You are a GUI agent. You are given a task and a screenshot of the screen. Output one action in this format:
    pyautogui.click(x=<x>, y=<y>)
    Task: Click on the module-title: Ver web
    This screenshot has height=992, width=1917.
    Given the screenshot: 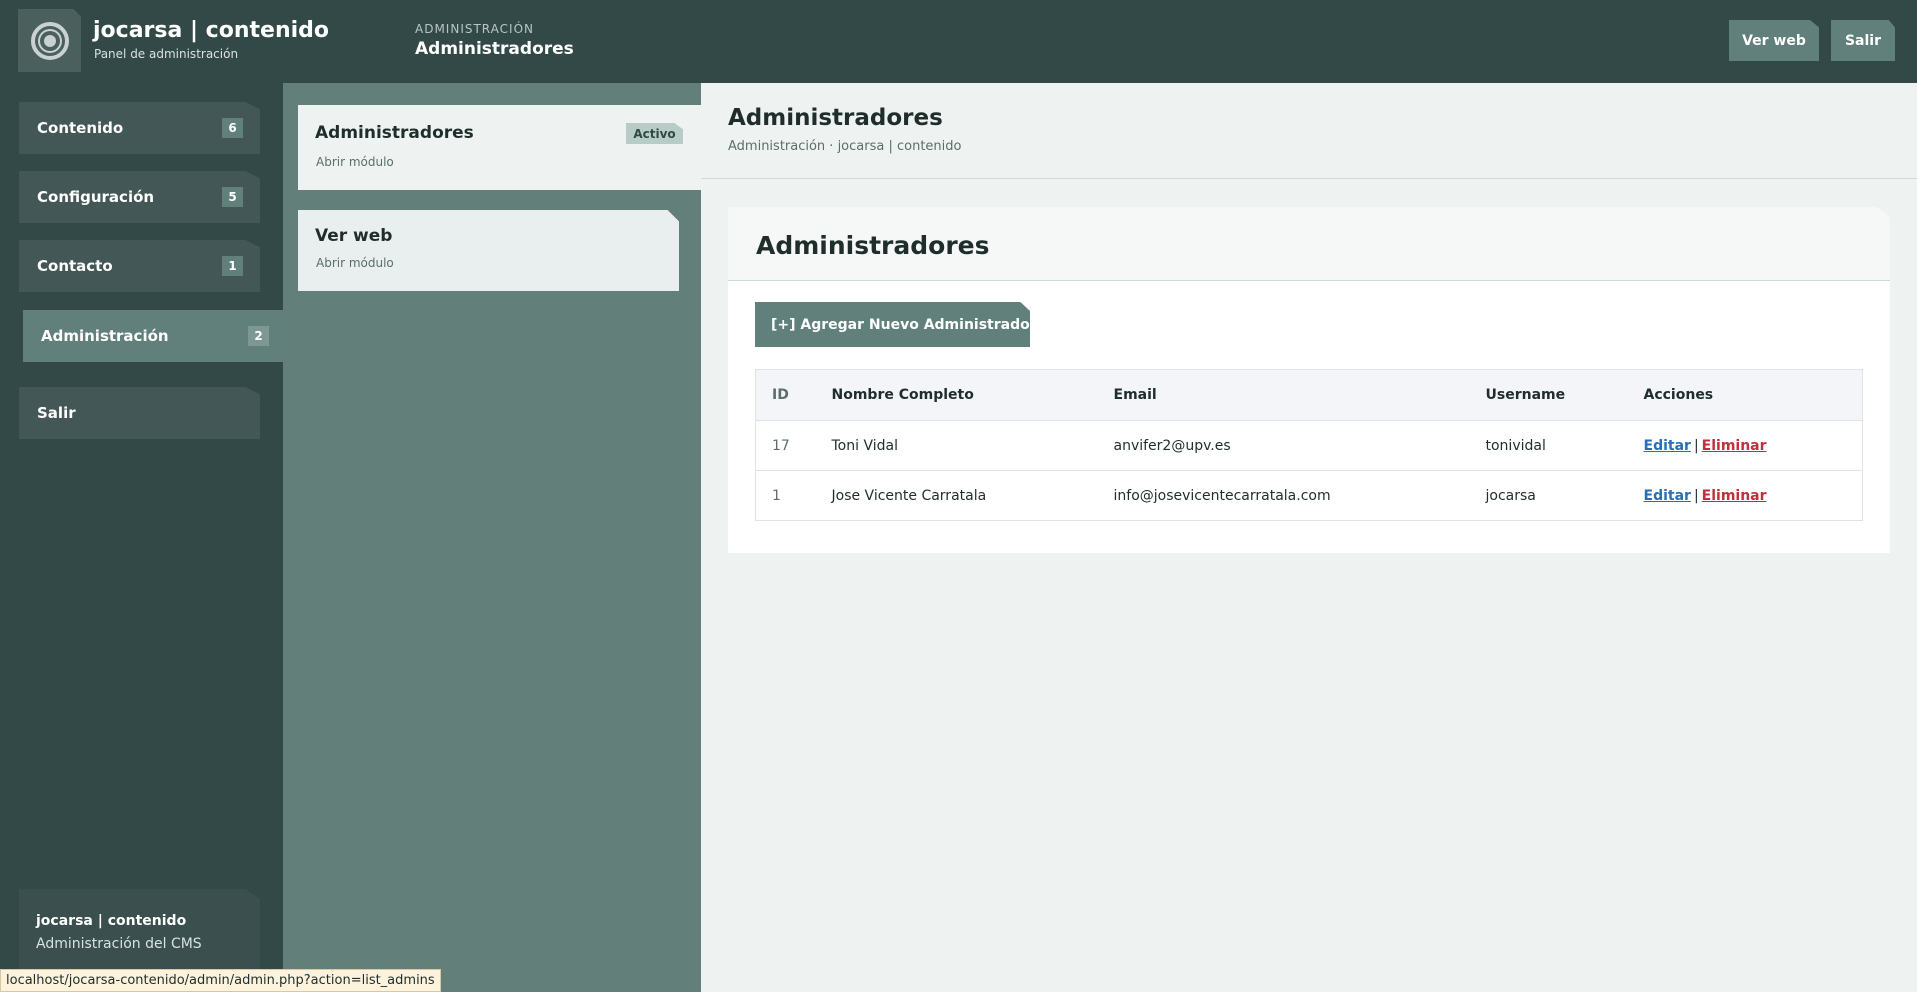 What is the action you would take?
    pyautogui.click(x=354, y=236)
    